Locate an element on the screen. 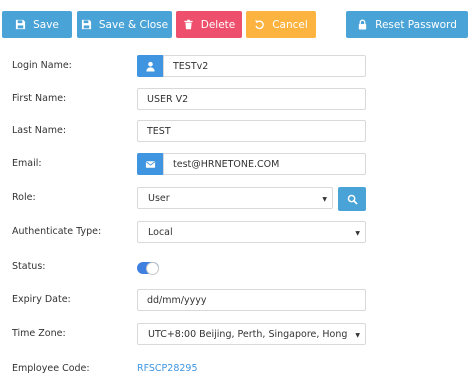 The height and width of the screenshot is (387, 474). last-name-row: Last Name: TEST is located at coordinates (237, 132).